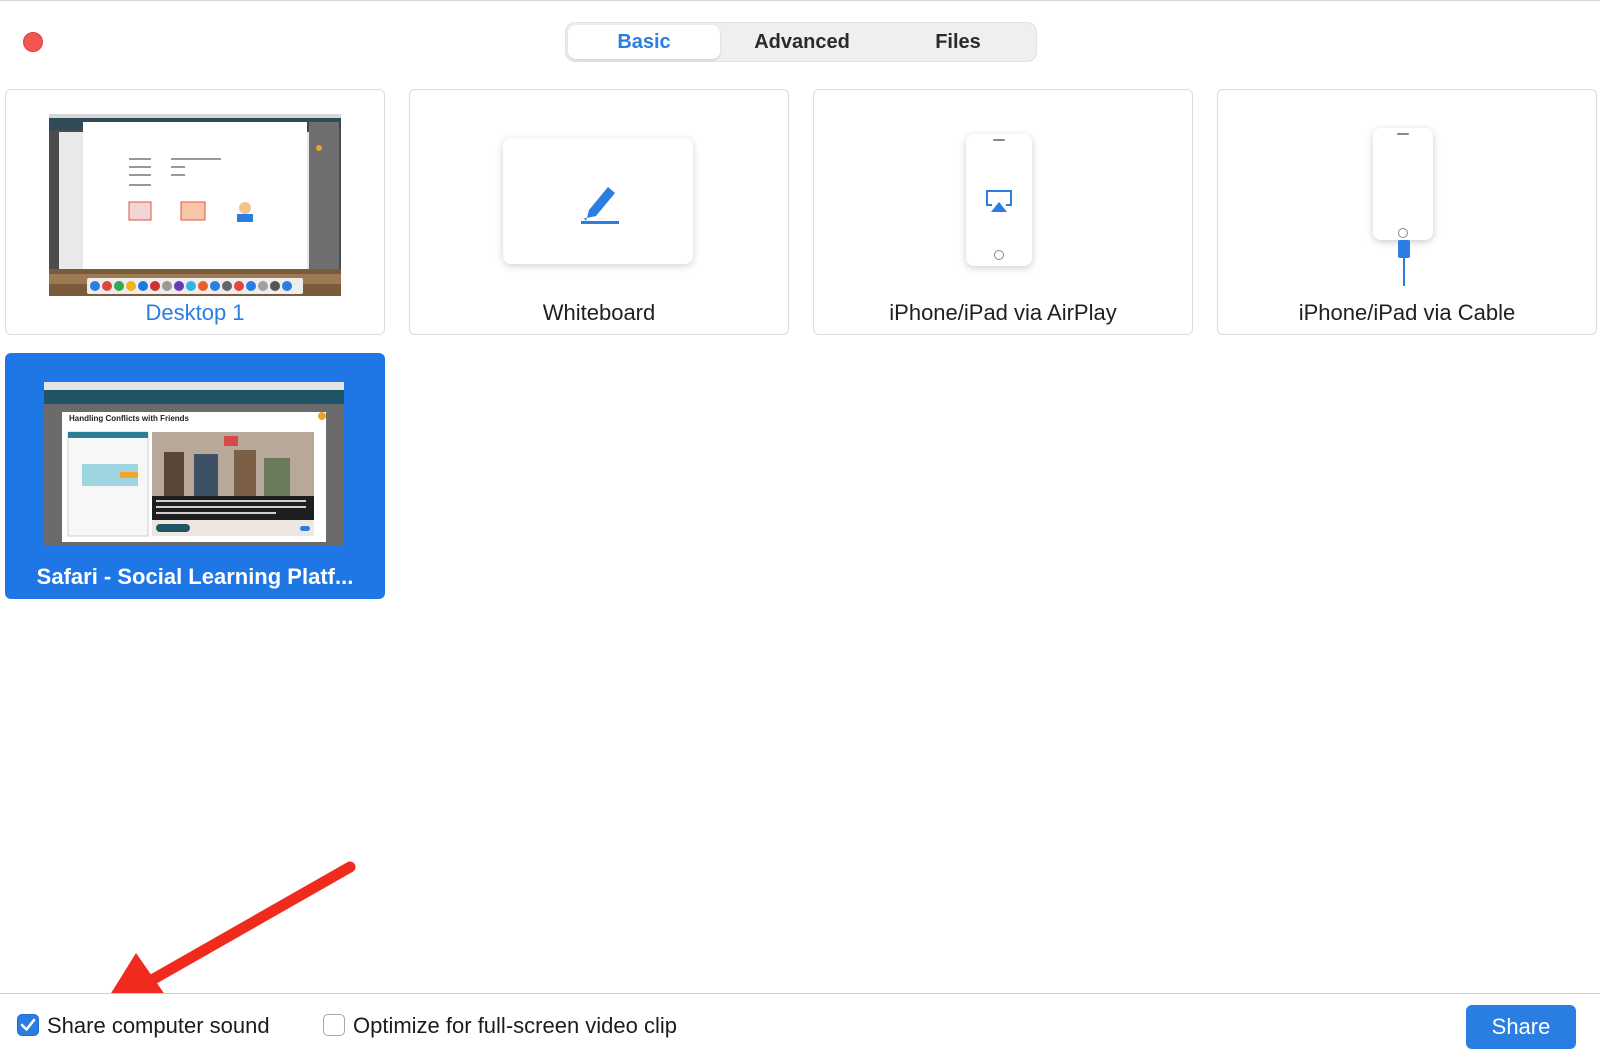 The image size is (1600, 1058). Describe the element at coordinates (958, 42) in the screenshot. I see `tab-files: Files` at that location.